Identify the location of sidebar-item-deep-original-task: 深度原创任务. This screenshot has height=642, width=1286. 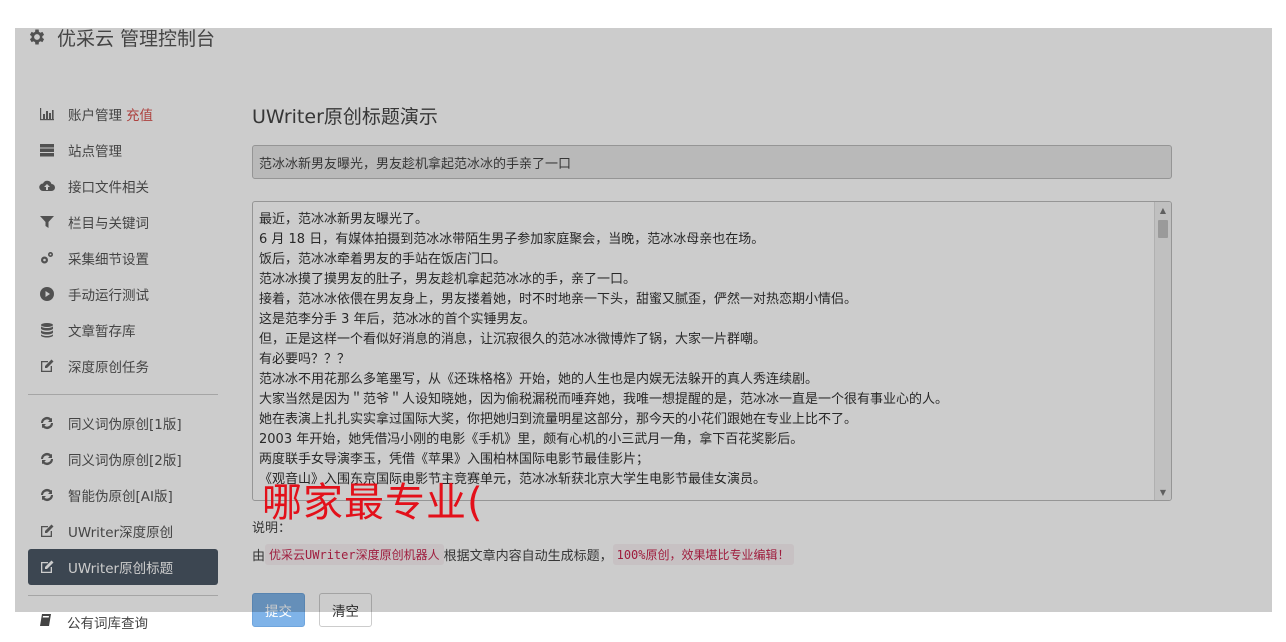
(123, 366).